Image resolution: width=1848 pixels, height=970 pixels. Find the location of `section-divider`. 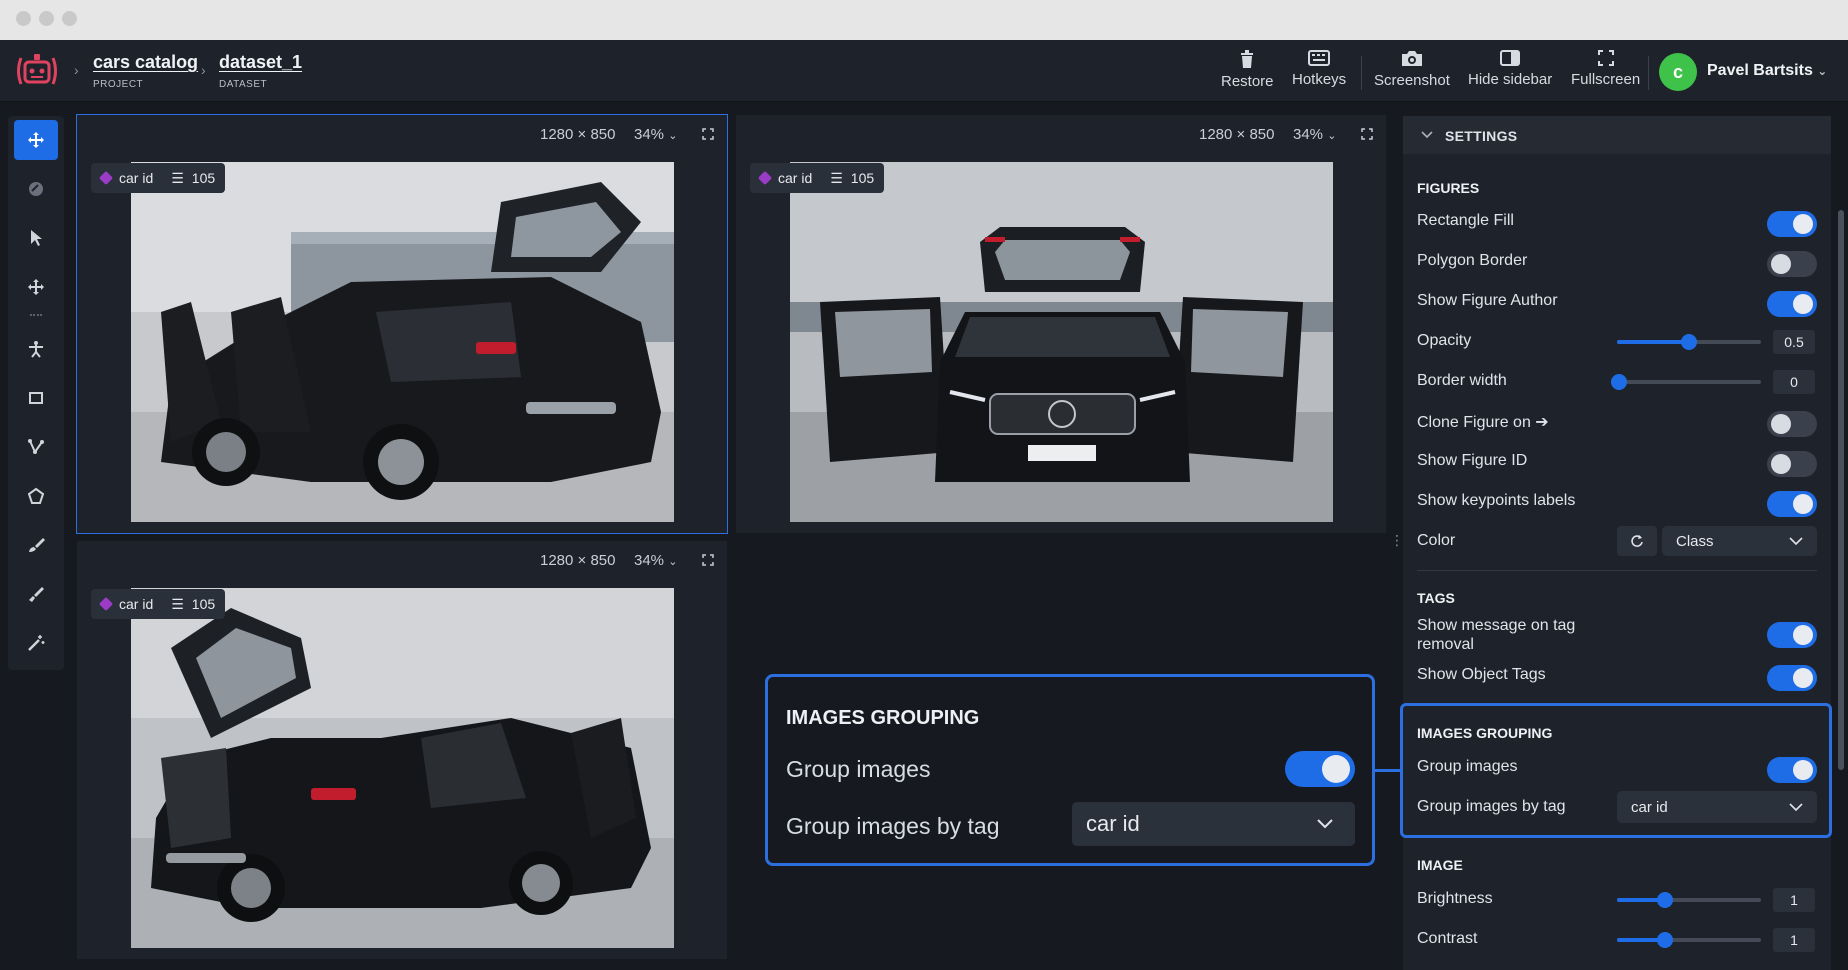

section-divider is located at coordinates (1617, 570).